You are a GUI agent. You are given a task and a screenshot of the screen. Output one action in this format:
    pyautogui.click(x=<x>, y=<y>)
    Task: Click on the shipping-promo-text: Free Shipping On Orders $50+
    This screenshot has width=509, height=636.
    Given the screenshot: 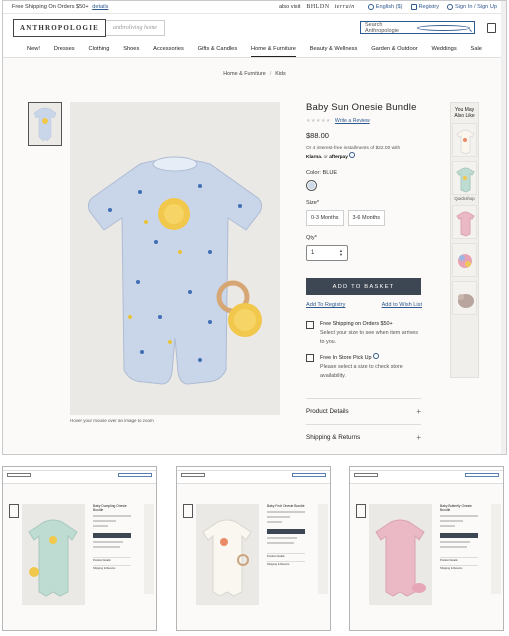 What is the action you would take?
    pyautogui.click(x=50, y=7)
    